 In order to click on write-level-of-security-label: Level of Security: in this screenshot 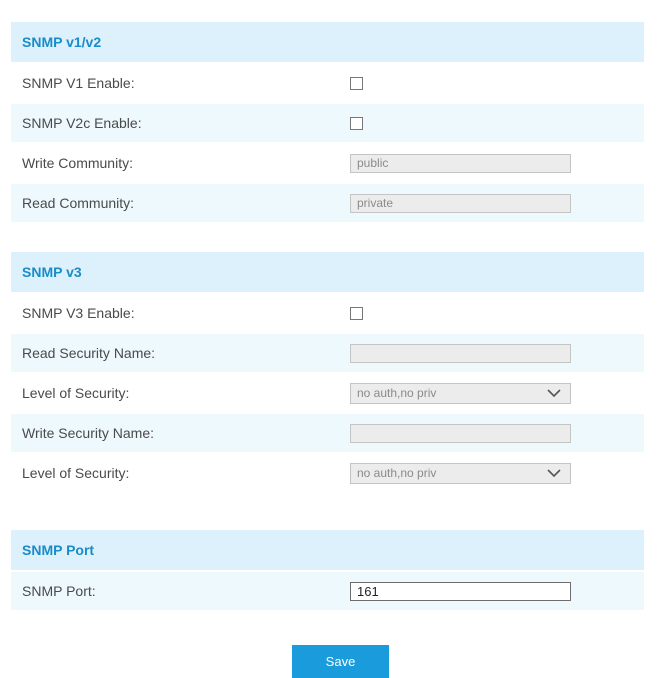, I will do `click(76, 473)`.